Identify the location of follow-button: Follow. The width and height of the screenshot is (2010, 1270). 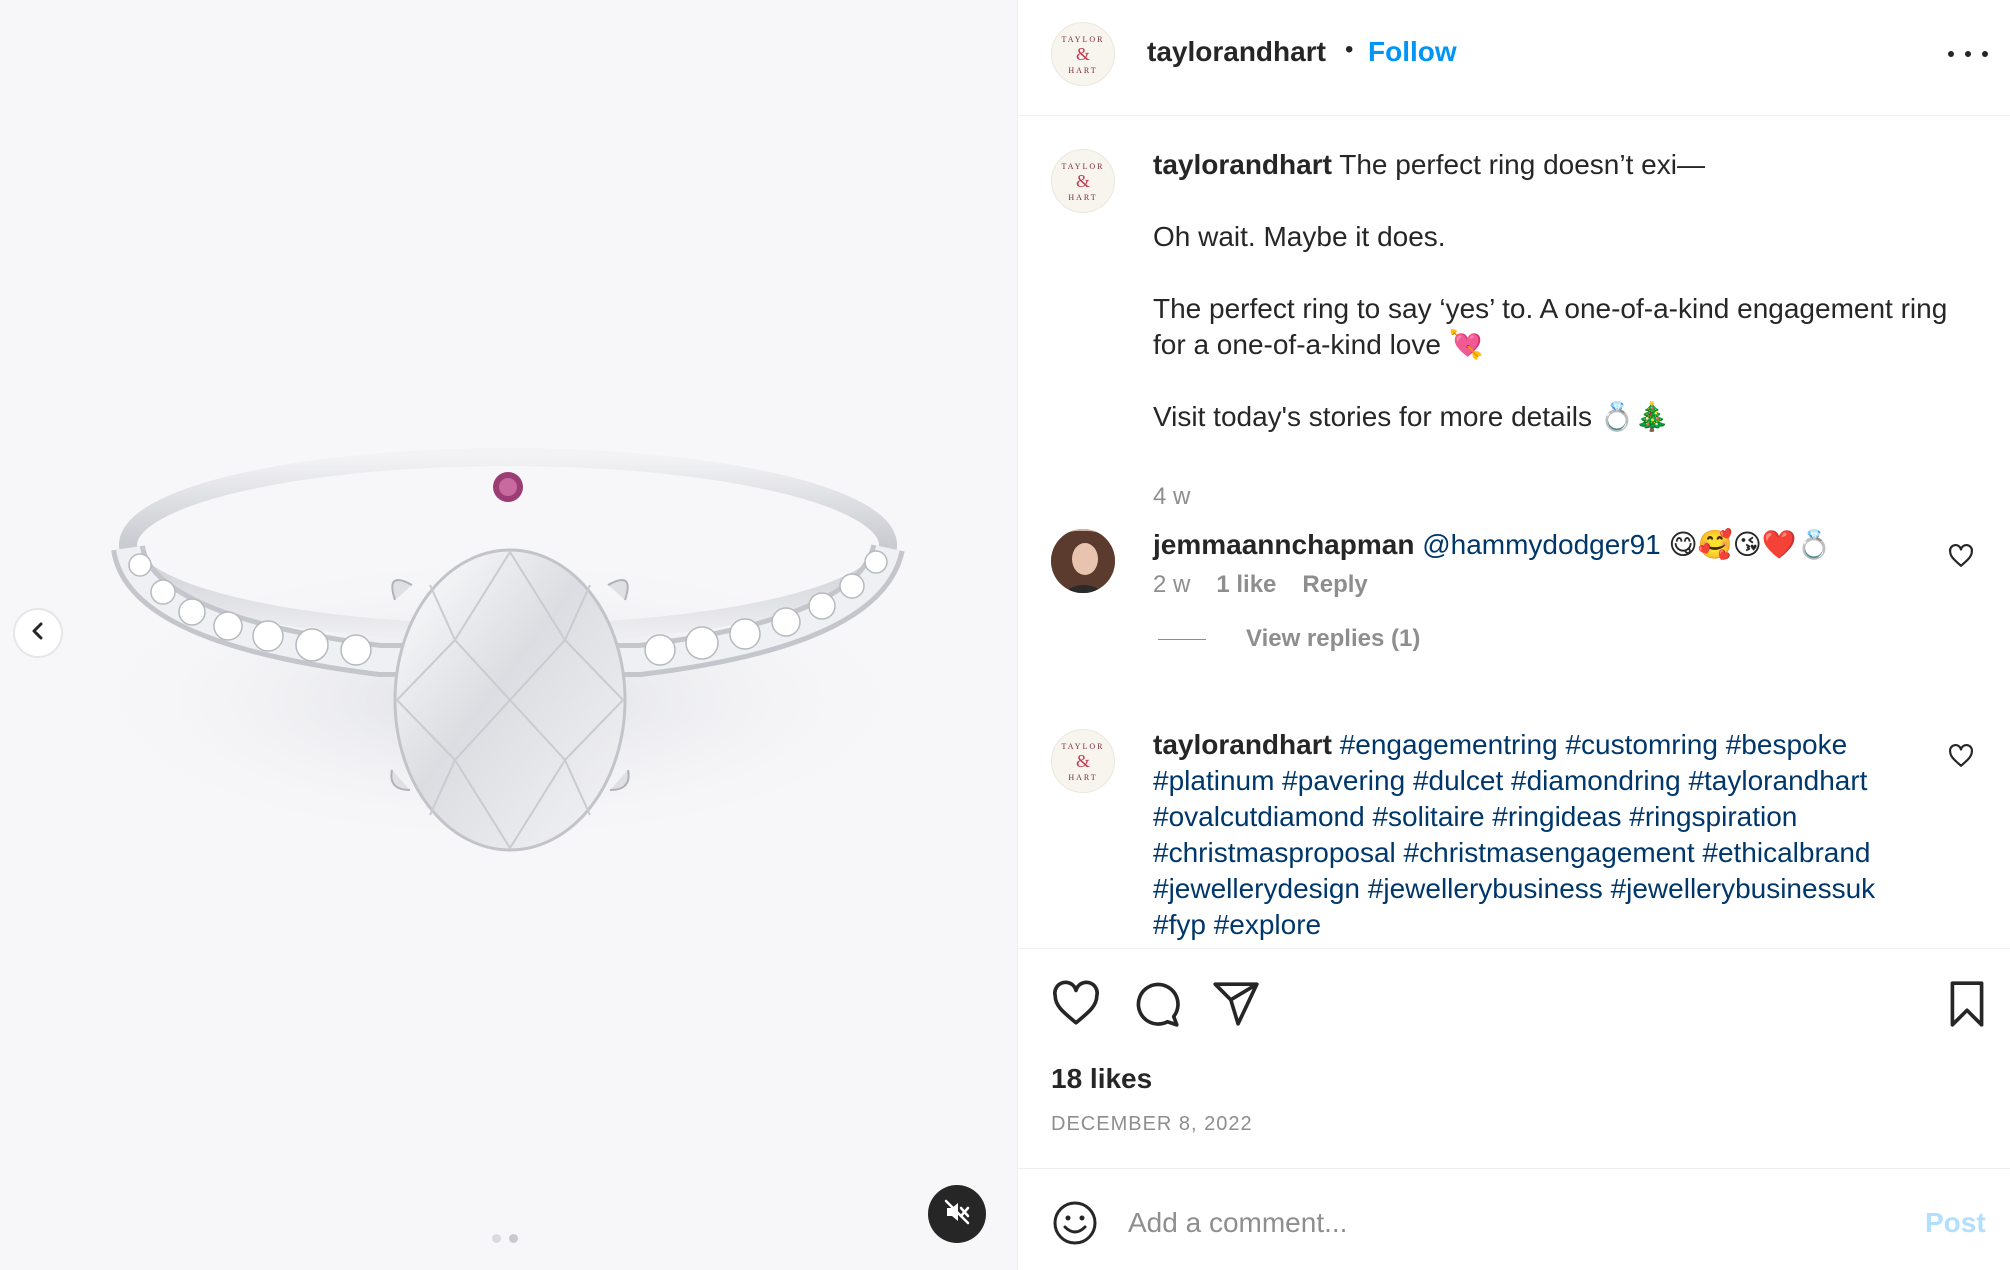
(1412, 52).